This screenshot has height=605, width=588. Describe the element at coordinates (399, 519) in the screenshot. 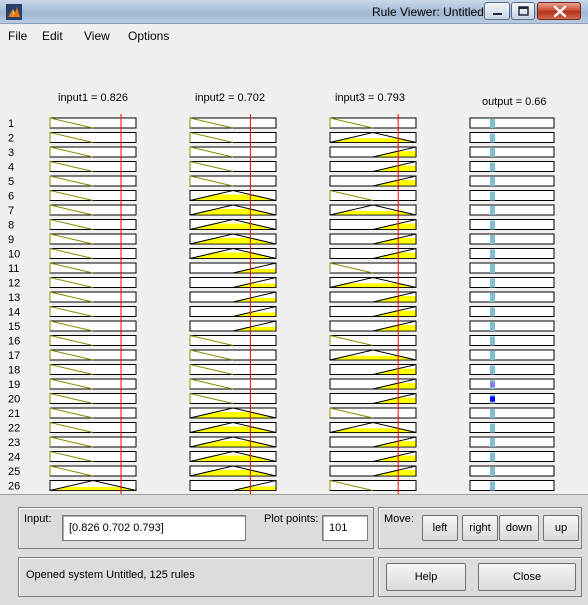

I see `move-label: Move:` at that location.